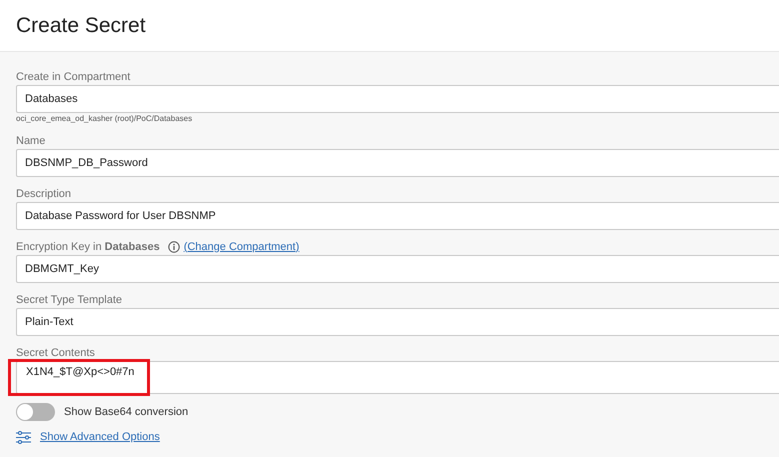  What do you see at coordinates (397, 163) in the screenshot?
I see `input-field: DBSNMP_DB_Password` at bounding box center [397, 163].